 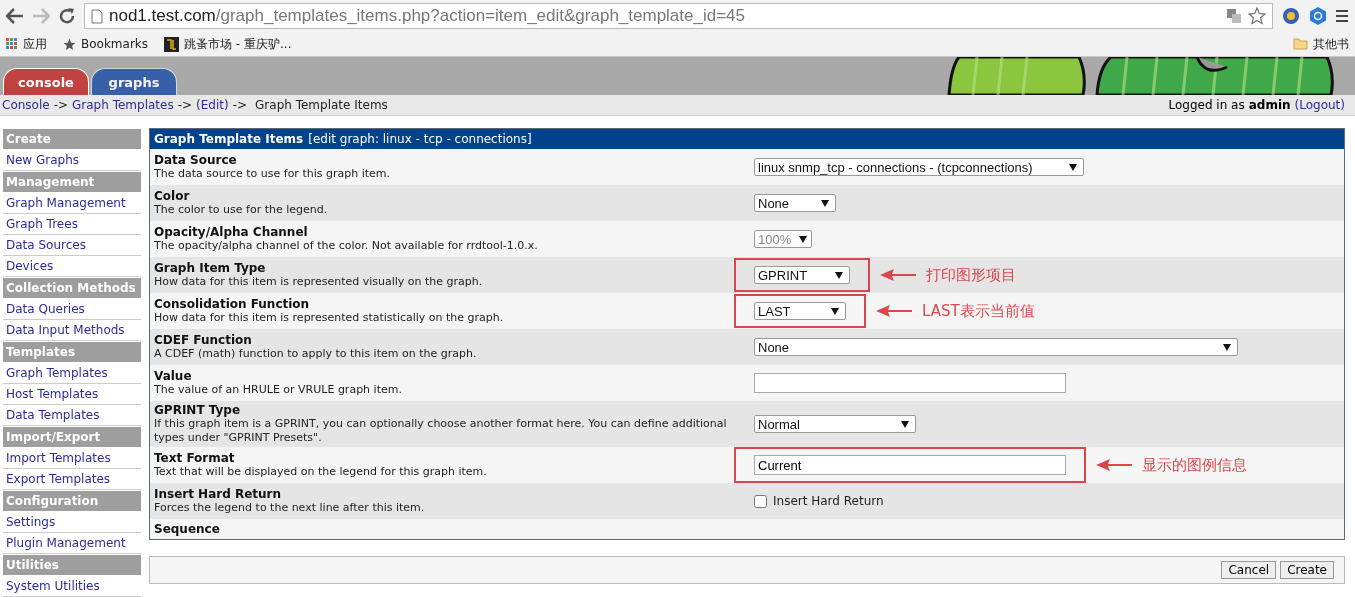 What do you see at coordinates (910, 383) in the screenshot?
I see `input-field` at bounding box center [910, 383].